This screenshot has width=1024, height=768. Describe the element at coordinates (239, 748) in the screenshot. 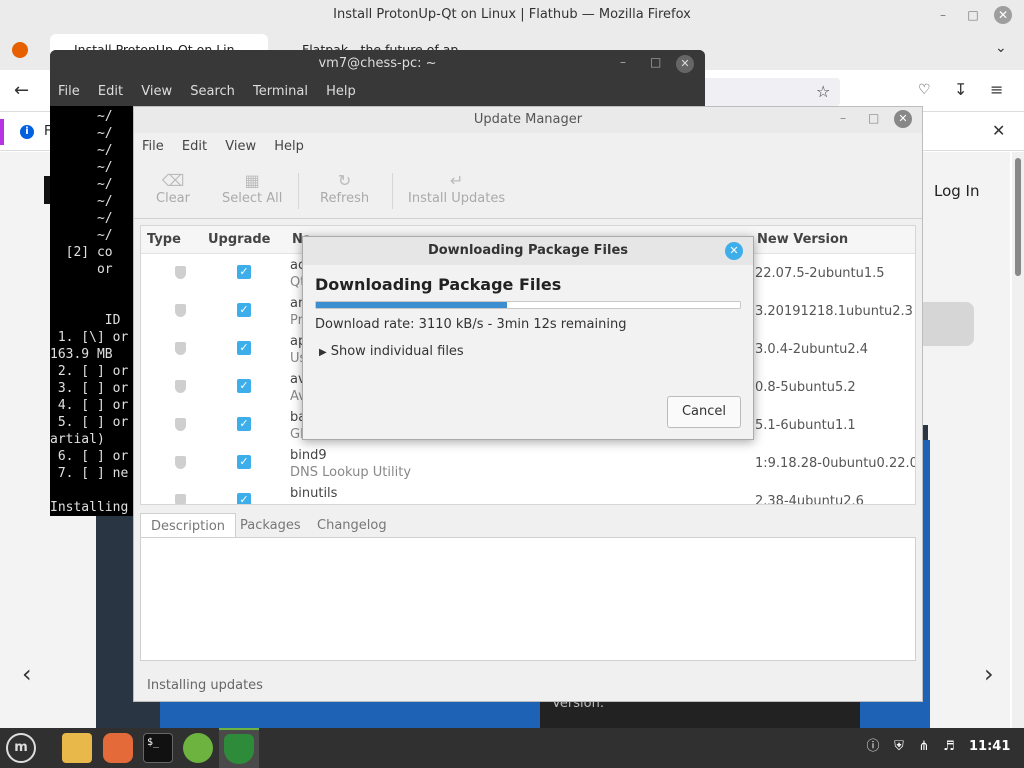

I see `update-manager-taskbar-button` at that location.